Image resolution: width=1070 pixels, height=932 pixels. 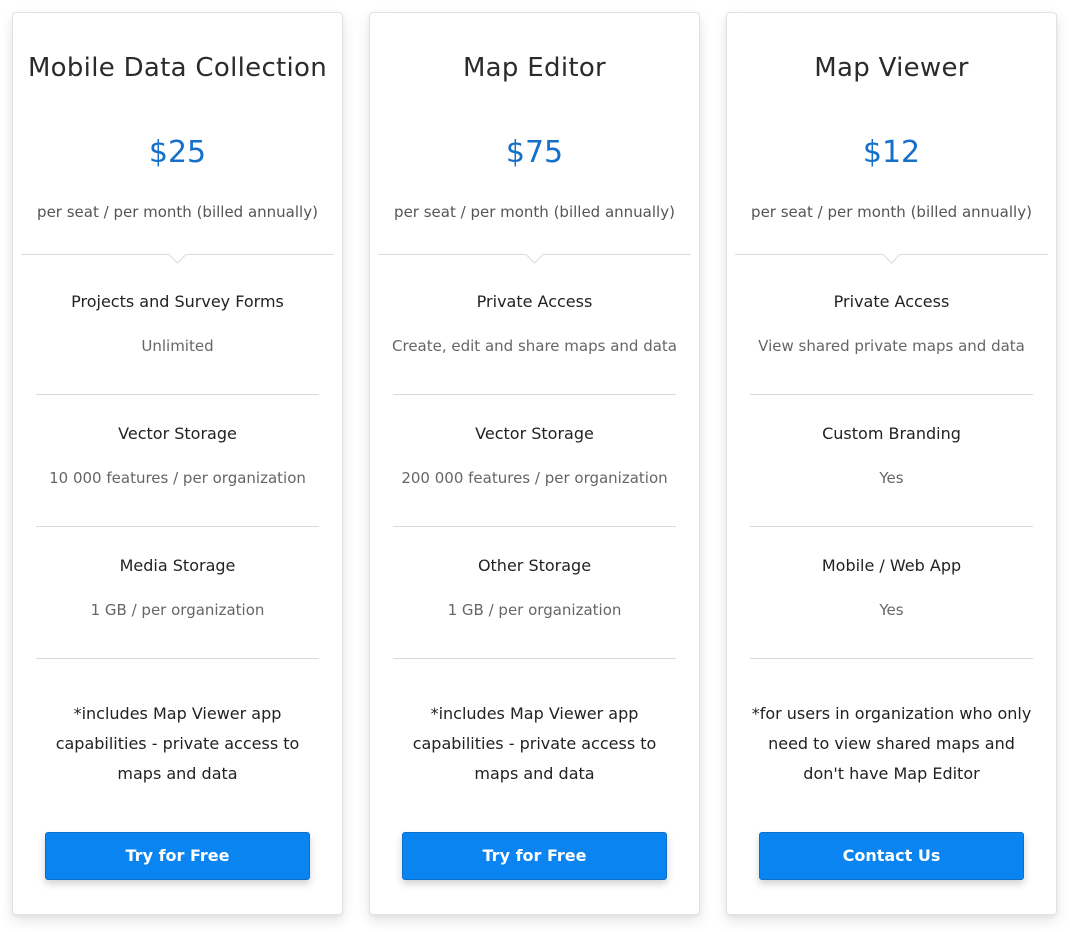 What do you see at coordinates (891, 588) in the screenshot?
I see `feature-row: Mobile / Web App Yes` at bounding box center [891, 588].